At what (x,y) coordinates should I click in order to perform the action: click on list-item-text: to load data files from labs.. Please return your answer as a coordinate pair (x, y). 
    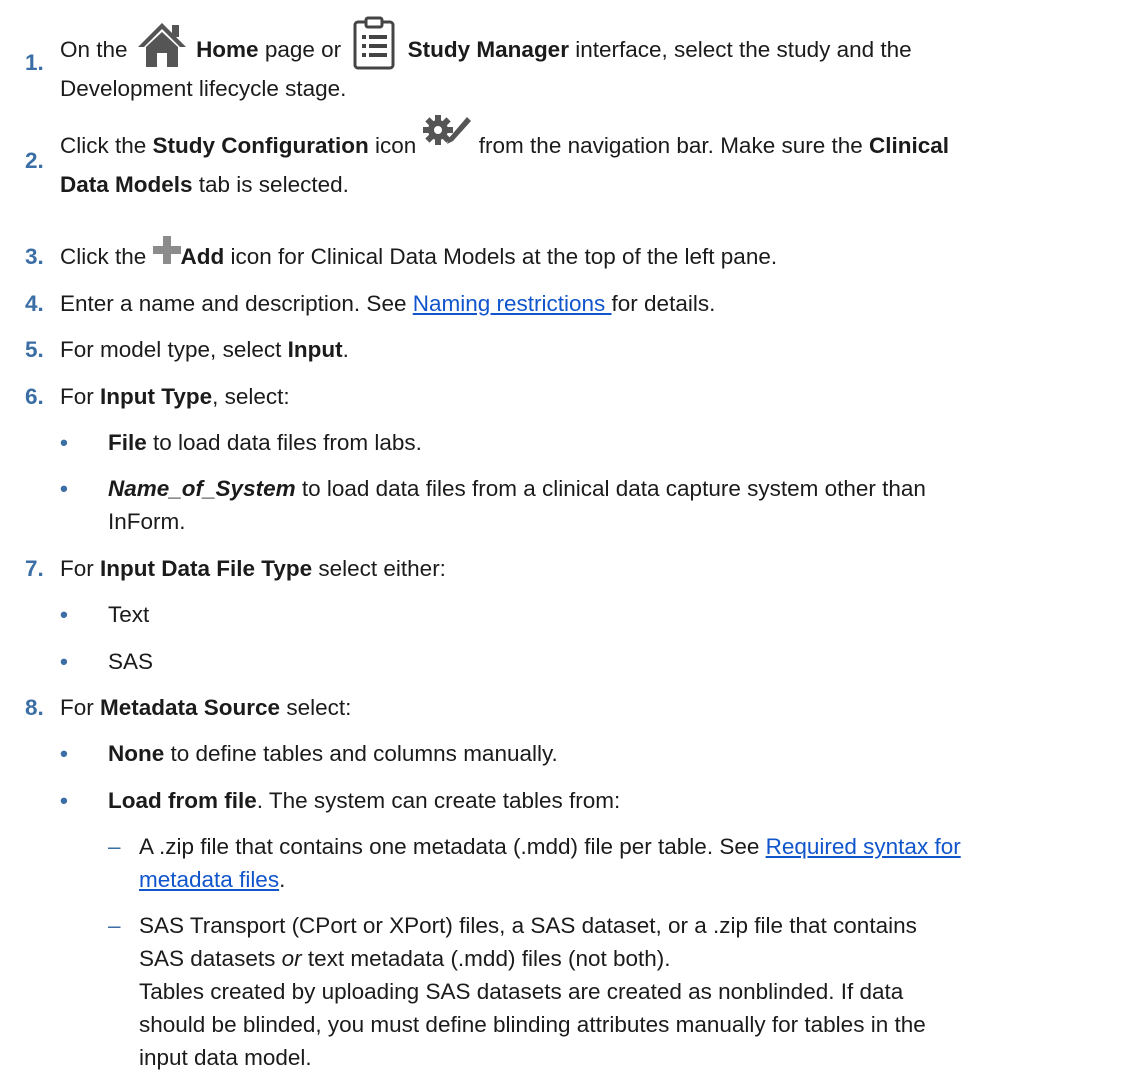
    Looking at the image, I should click on (284, 442).